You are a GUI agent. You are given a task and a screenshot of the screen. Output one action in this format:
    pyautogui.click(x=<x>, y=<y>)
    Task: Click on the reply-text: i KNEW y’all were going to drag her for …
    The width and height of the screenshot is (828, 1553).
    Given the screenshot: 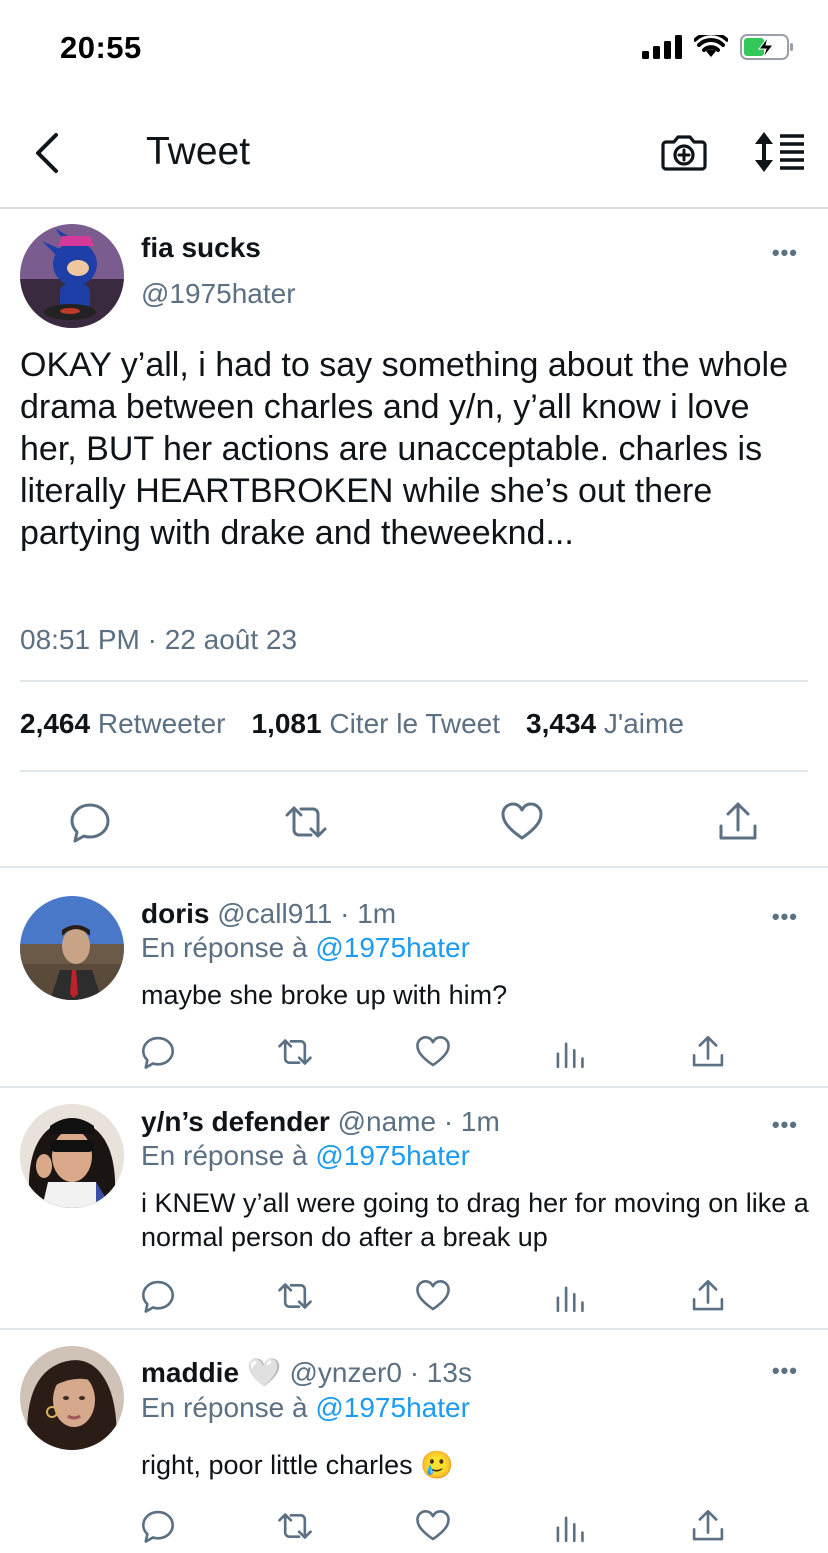 What is the action you would take?
    pyautogui.click(x=475, y=1220)
    